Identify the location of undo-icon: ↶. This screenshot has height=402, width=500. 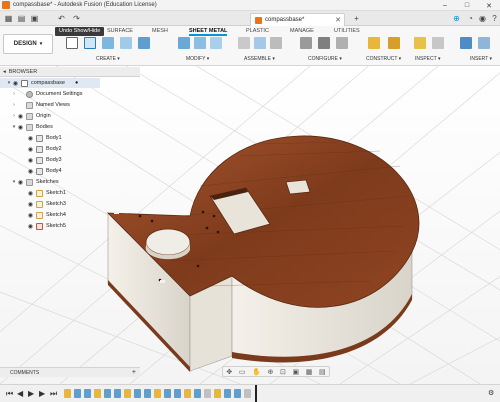
(61, 18).